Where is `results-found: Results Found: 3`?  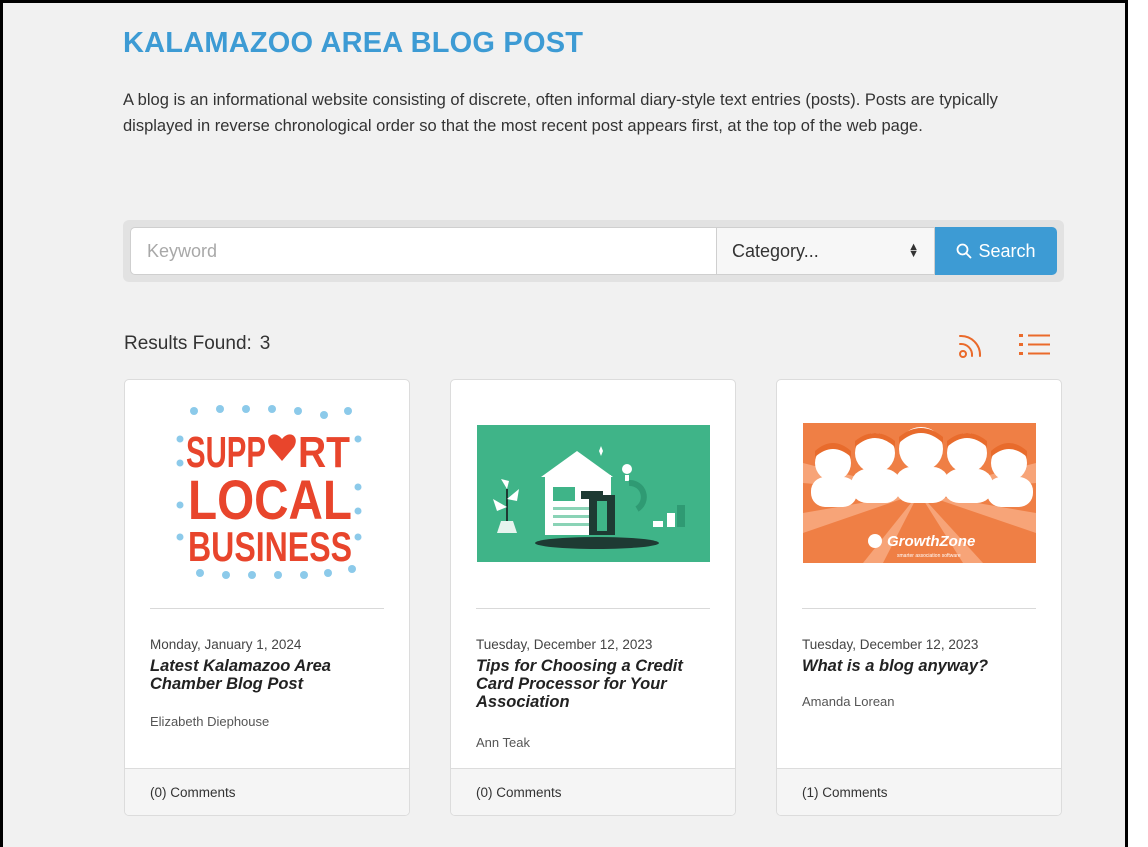 results-found: Results Found: 3 is located at coordinates (197, 344).